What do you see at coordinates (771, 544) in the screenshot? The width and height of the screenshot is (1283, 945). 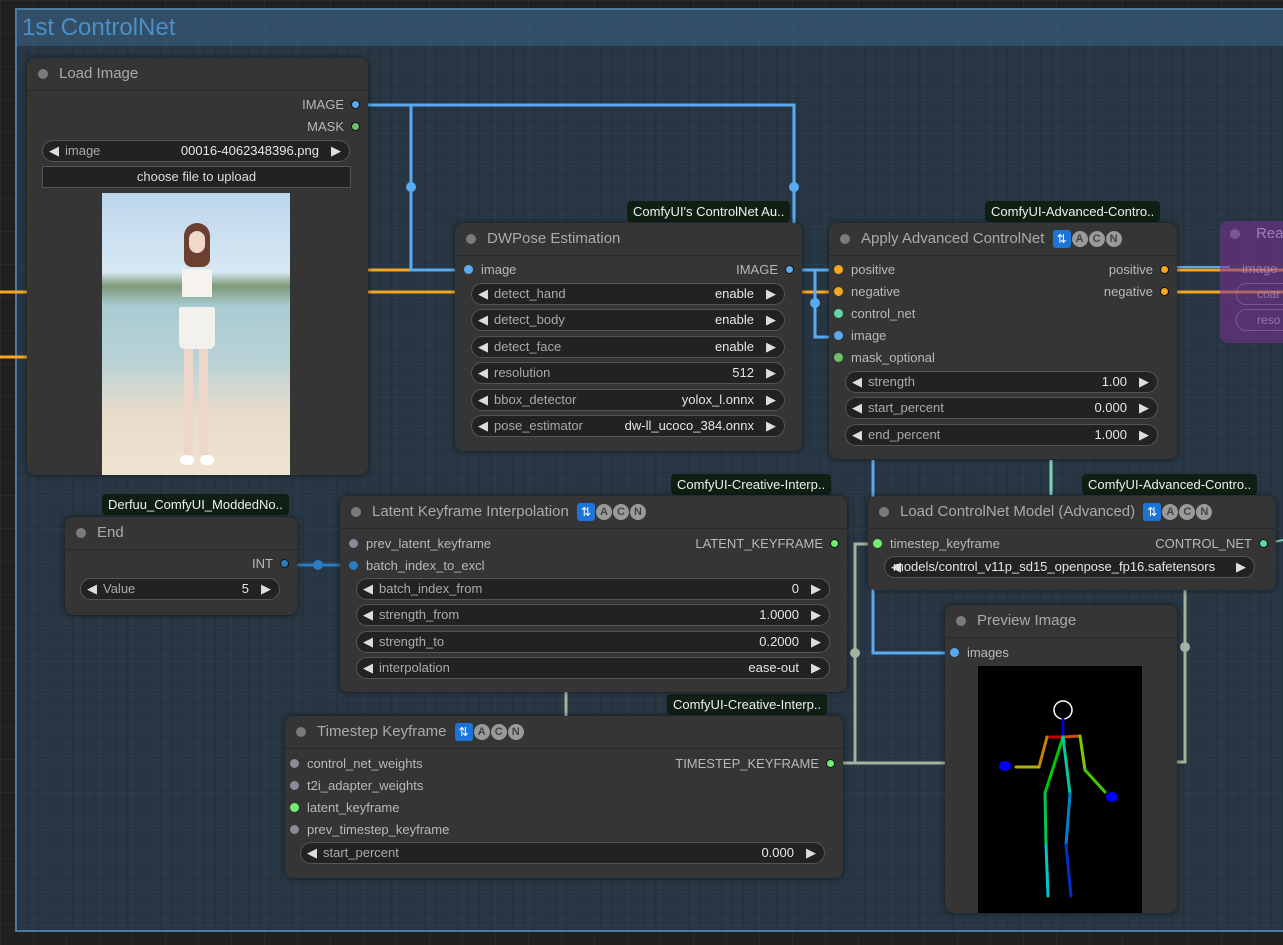 I see `output-latent-keyframe: LATENT_KEYFRAME` at bounding box center [771, 544].